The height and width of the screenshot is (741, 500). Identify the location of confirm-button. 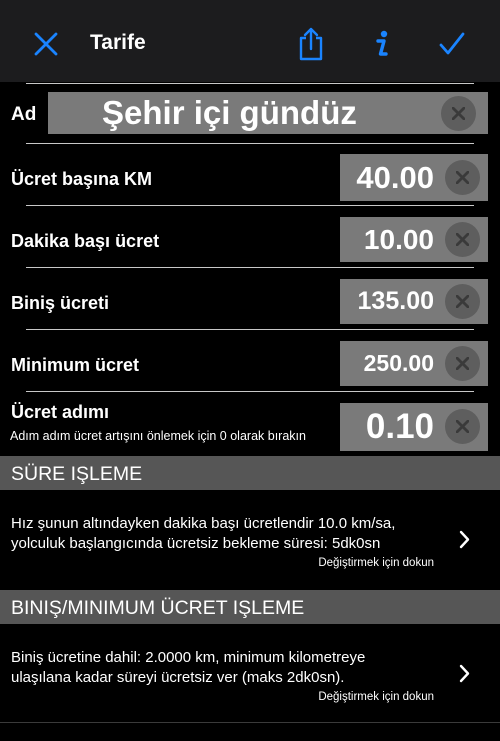
(452, 44).